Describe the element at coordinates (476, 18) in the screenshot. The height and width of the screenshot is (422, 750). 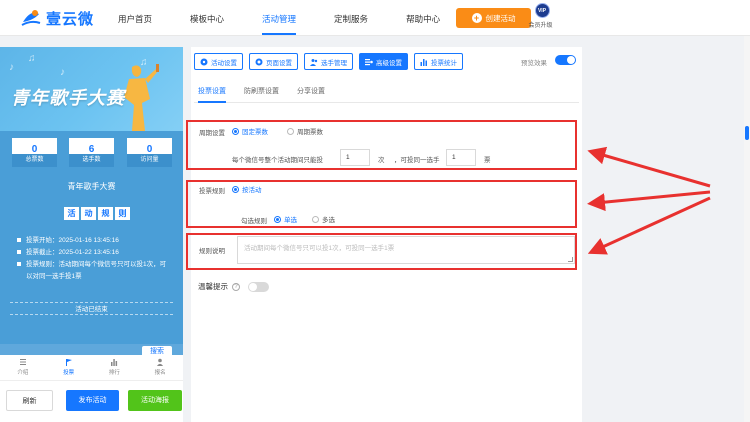
I see `plus-icon: +` at that location.